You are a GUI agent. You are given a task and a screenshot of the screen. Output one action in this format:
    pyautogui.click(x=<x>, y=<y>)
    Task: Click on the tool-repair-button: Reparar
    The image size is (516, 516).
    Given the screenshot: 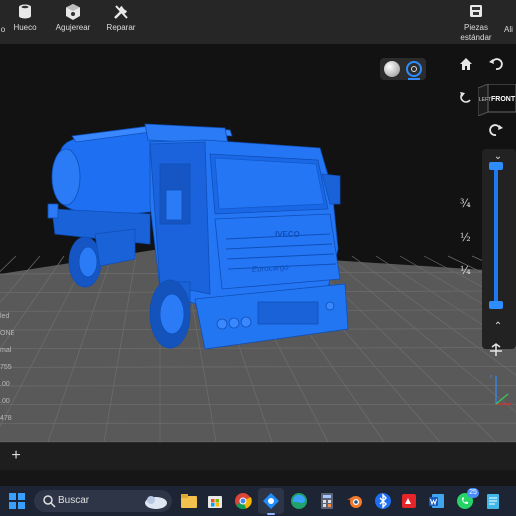 What is the action you would take?
    pyautogui.click(x=121, y=22)
    